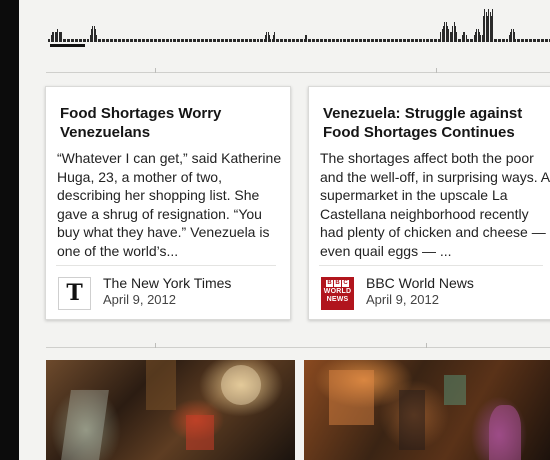 Image resolution: width=550 pixels, height=460 pixels. Describe the element at coordinates (299, 25) in the screenshot. I see `timeline-histogram` at that location.